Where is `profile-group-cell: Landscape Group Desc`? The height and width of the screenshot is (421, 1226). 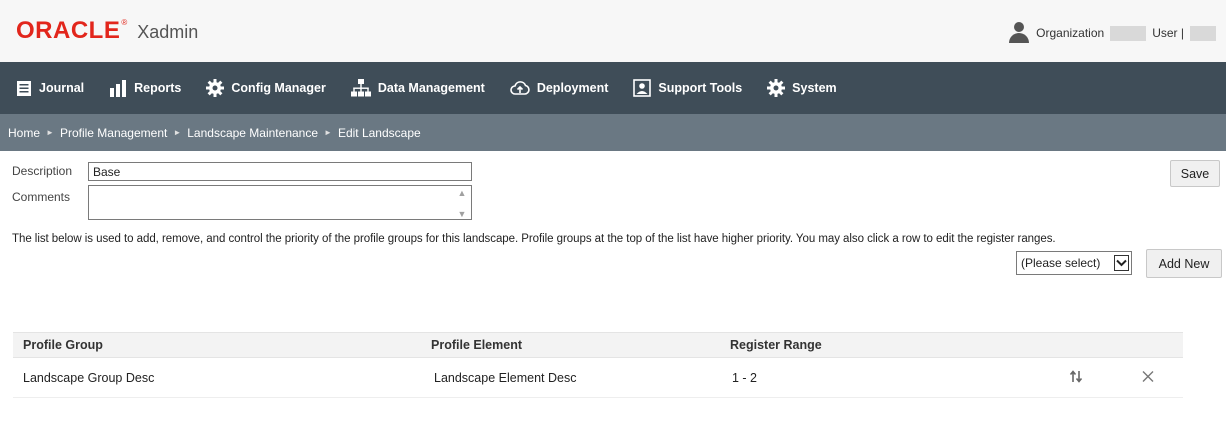
profile-group-cell: Landscape Group Desc is located at coordinates (89, 377).